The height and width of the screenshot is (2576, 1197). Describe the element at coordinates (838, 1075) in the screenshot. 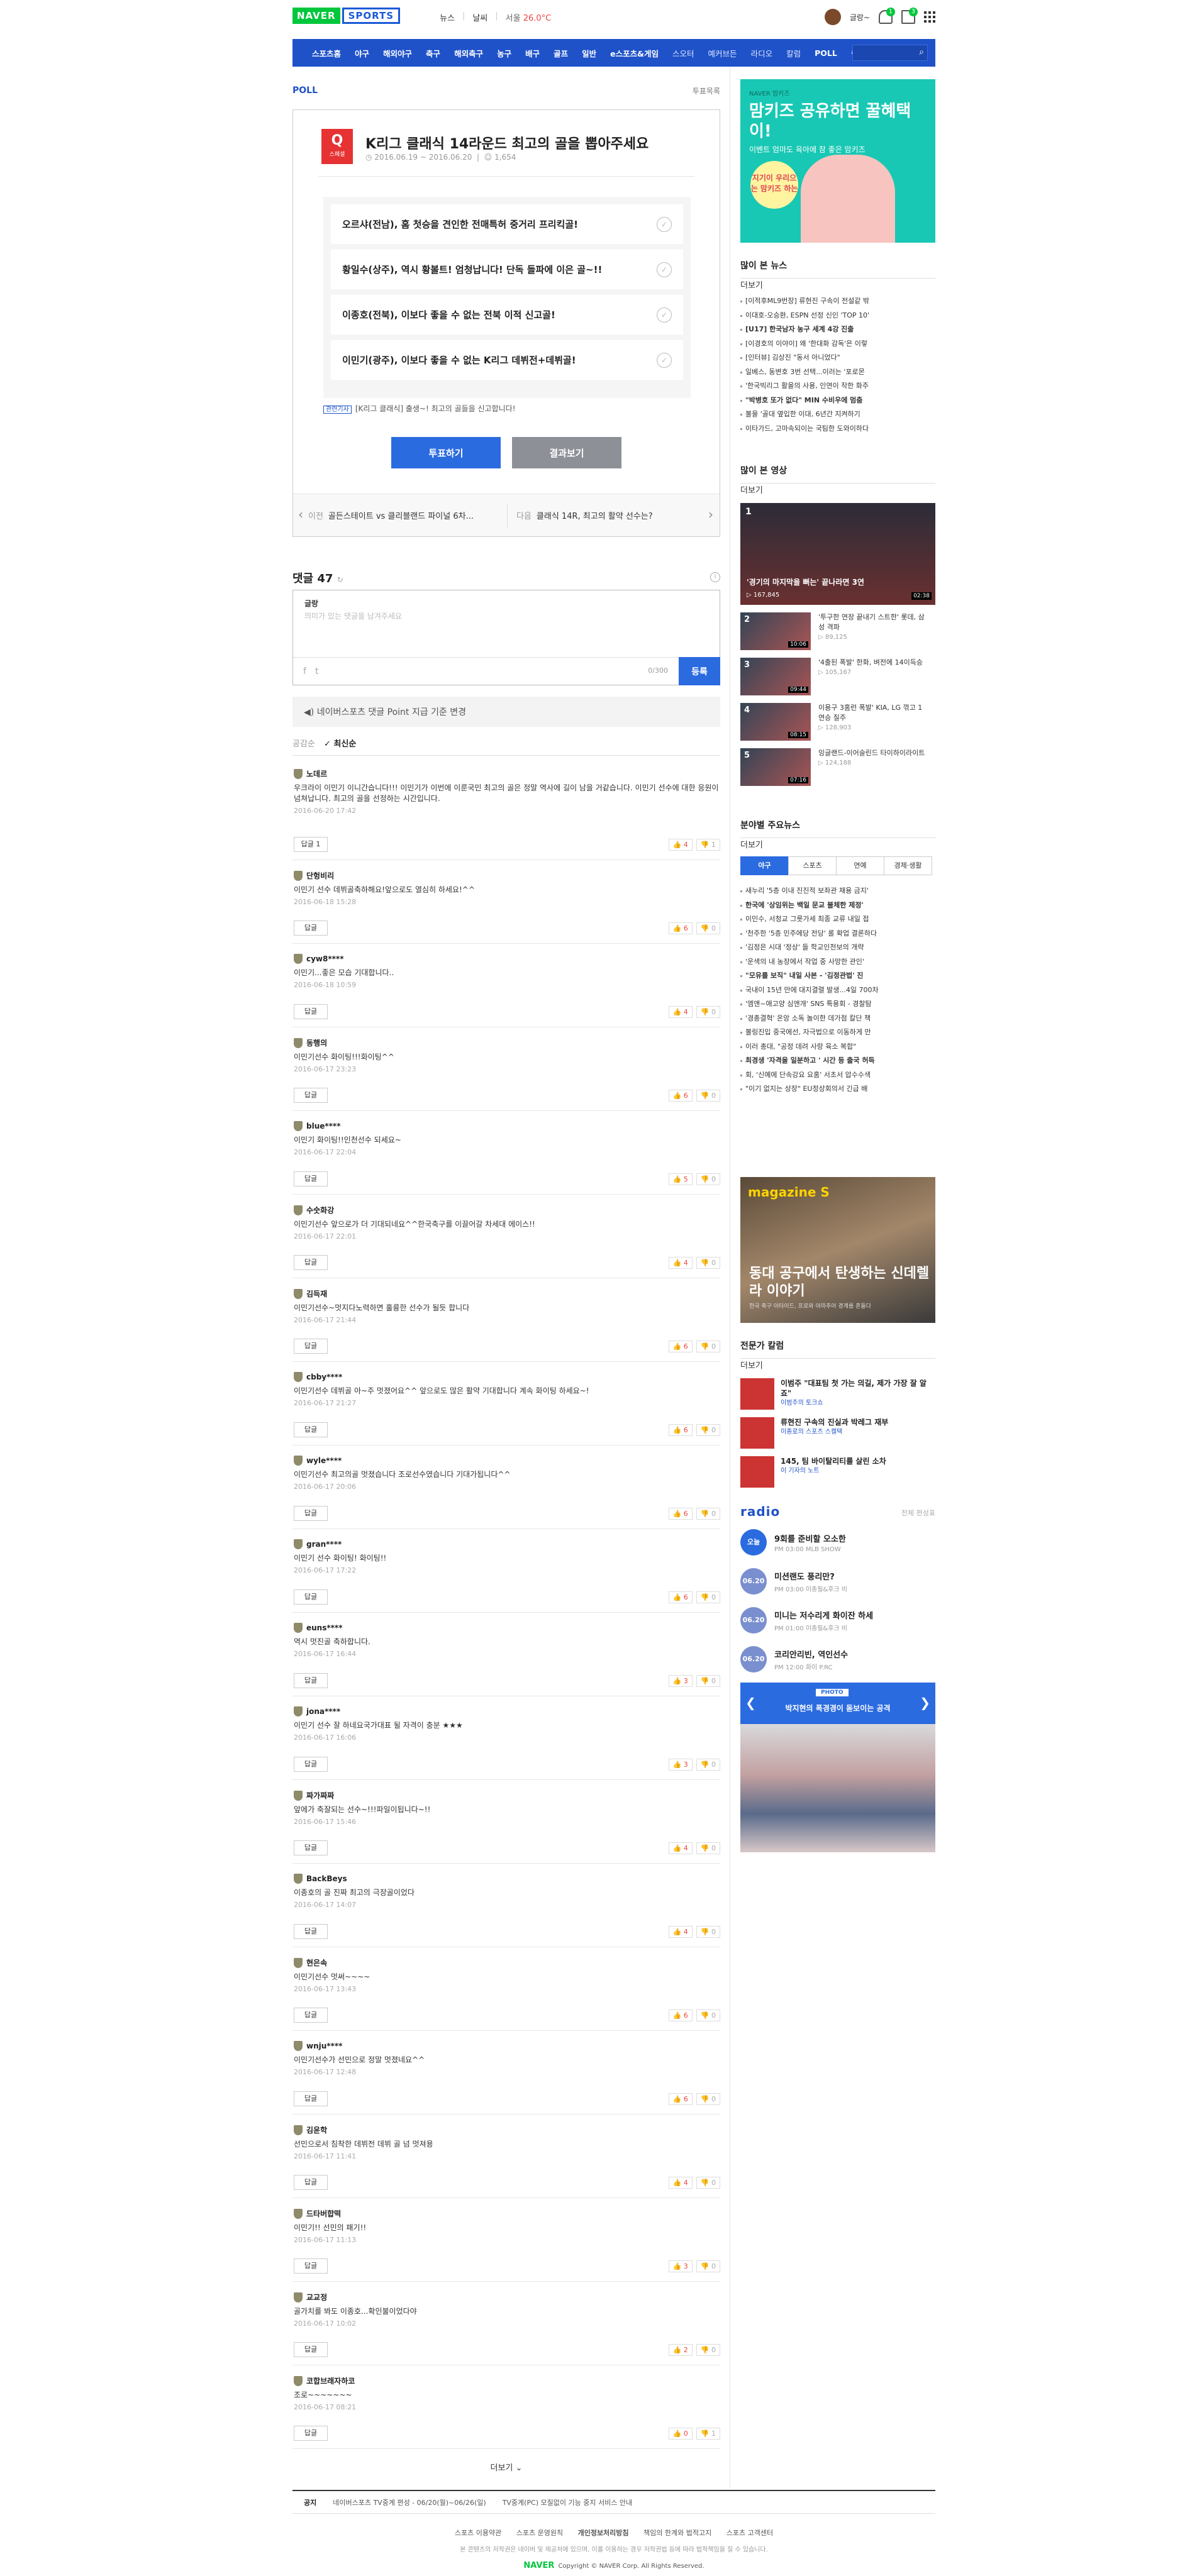

I see `news-item: 회, '신예에 단속강요 요홈' 서초서 압수수색` at that location.